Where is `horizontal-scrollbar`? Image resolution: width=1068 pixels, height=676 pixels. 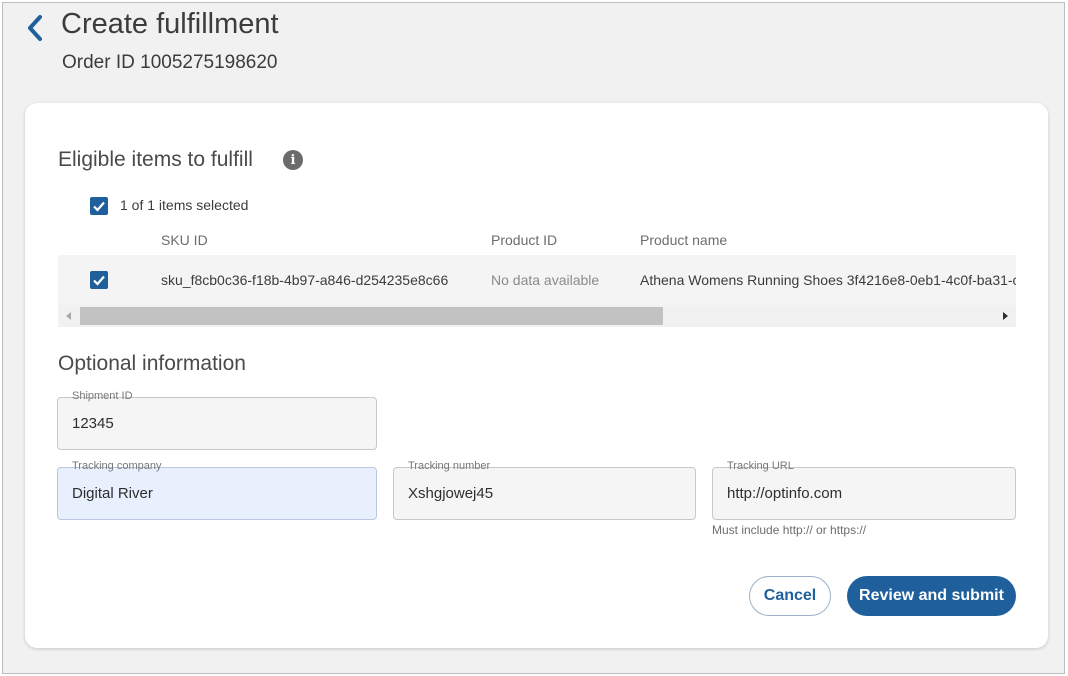
horizontal-scrollbar is located at coordinates (537, 316).